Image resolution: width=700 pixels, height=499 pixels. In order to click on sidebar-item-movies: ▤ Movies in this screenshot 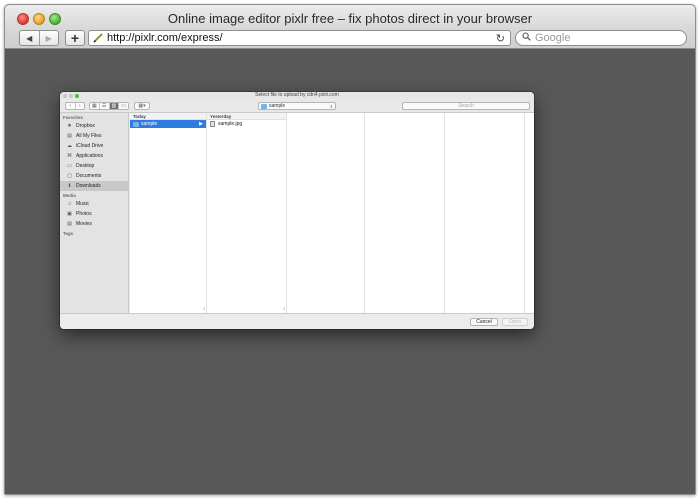, I will do `click(94, 224)`.